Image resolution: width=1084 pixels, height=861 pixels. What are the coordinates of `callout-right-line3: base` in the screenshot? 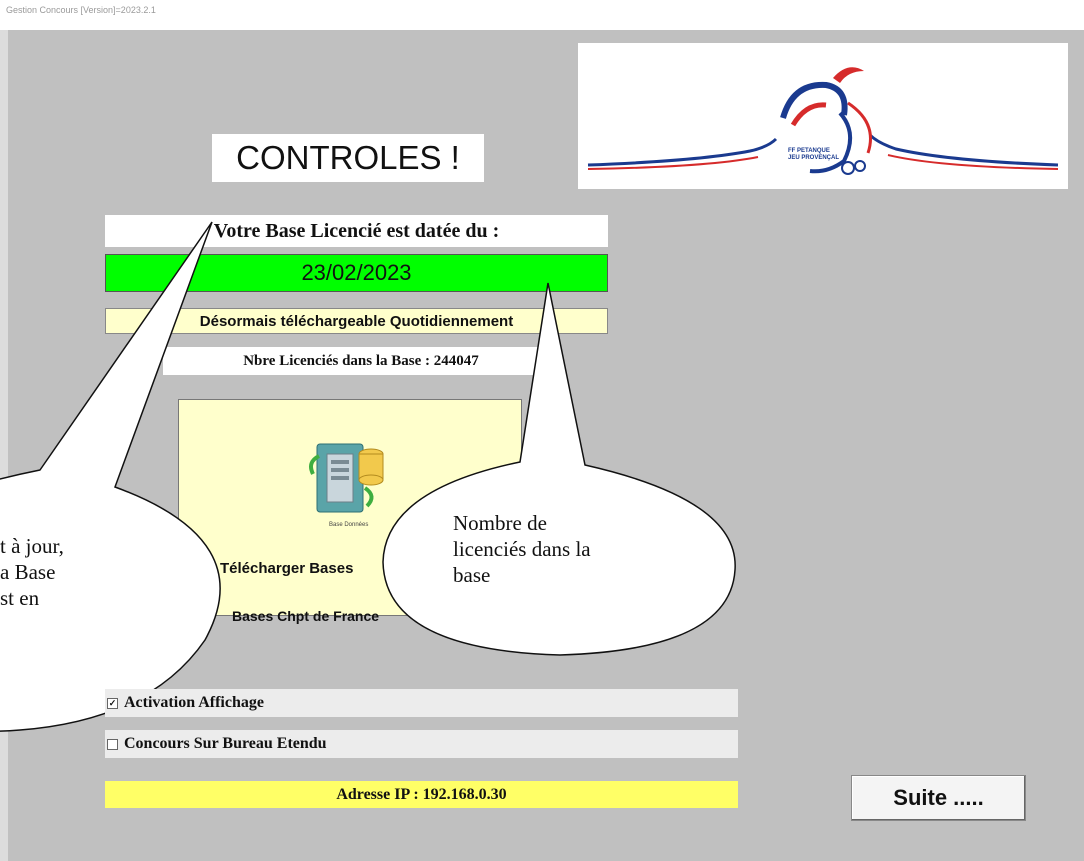 It's located at (472, 575).